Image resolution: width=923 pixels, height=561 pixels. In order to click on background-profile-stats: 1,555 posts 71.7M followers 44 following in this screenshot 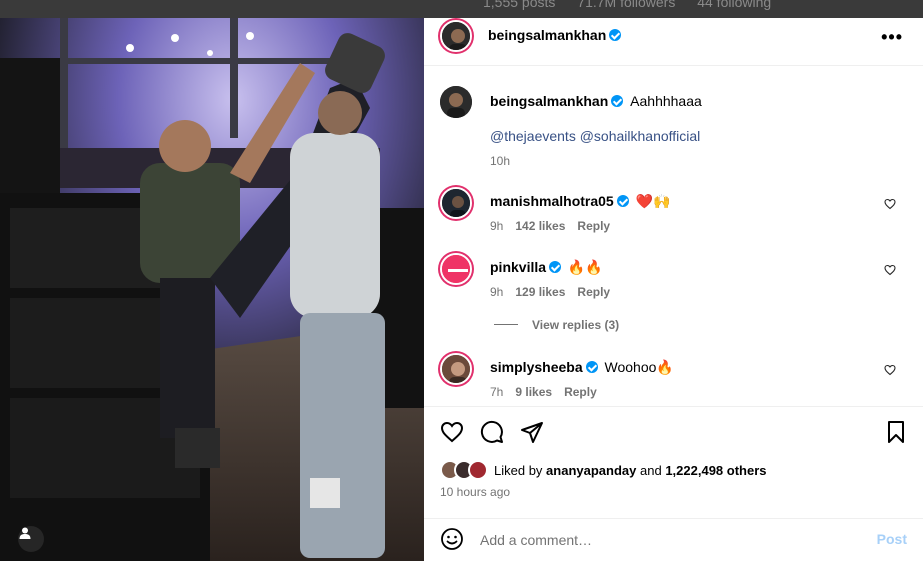, I will do `click(636, 5)`.